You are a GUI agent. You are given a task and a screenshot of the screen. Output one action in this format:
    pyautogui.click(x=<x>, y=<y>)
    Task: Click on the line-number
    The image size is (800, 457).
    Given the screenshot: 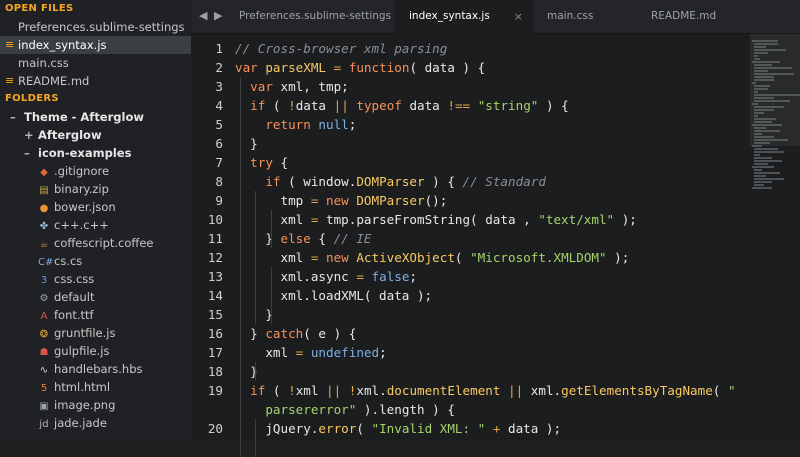 What is the action you would take?
    pyautogui.click(x=207, y=409)
    